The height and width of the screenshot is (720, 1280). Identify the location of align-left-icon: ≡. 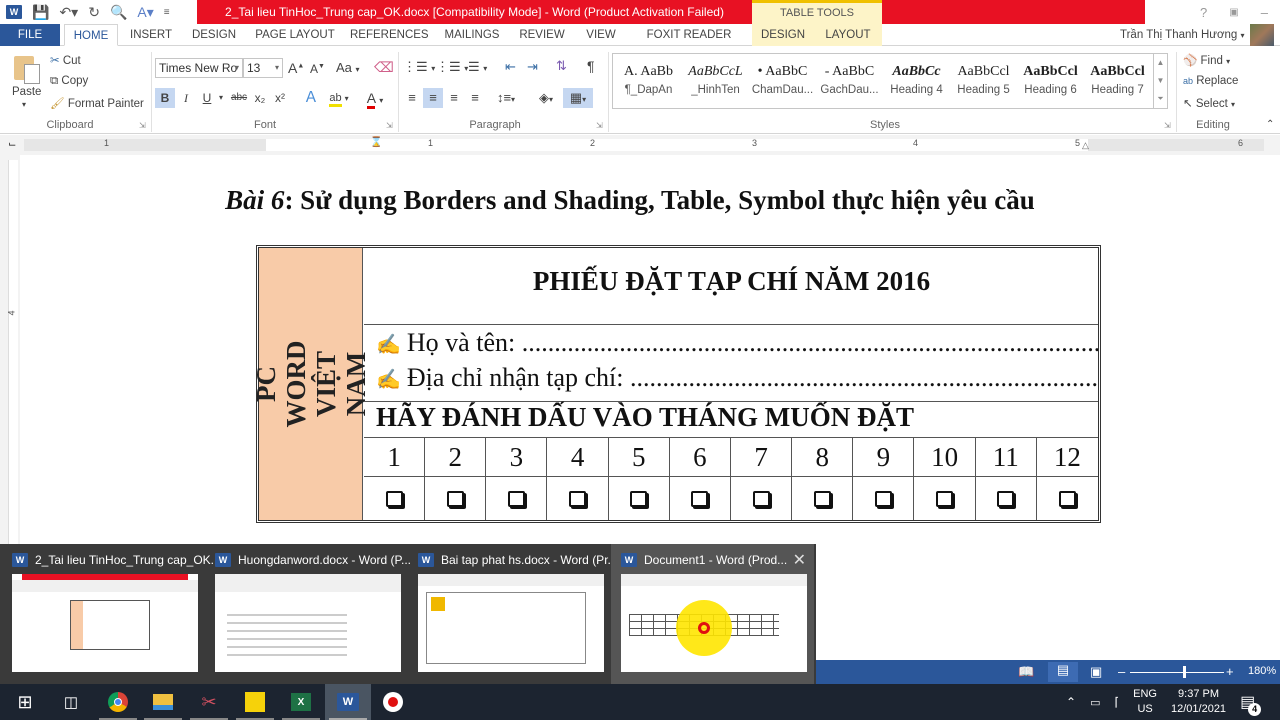
(412, 98).